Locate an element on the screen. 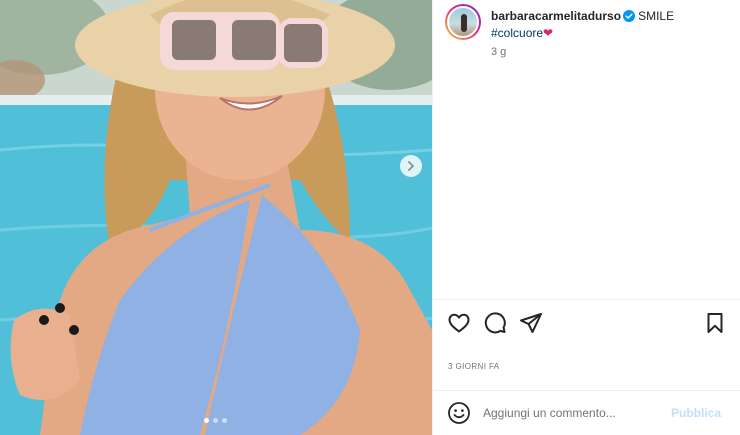 This screenshot has width=740, height=435. heart-icon is located at coordinates (459, 325).